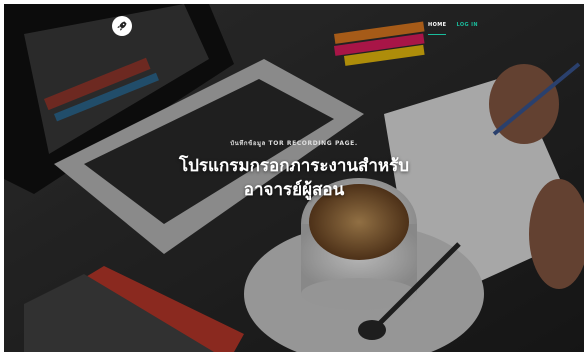 The width and height of the screenshot is (588, 356). I want to click on nav-home-link: HOME, so click(437, 28).